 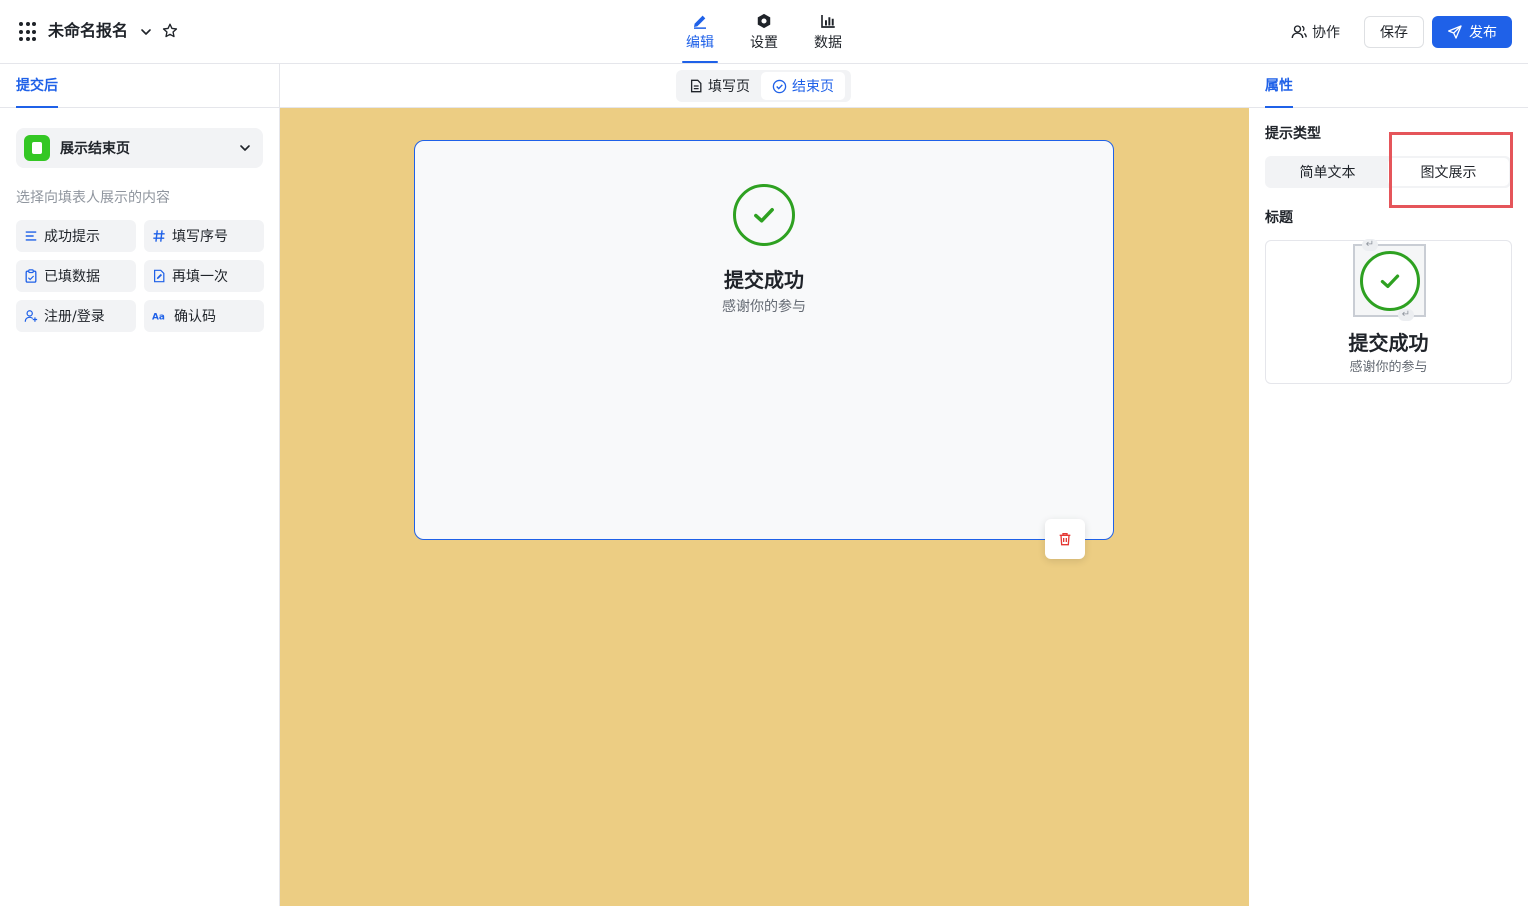 I want to click on endpage-select: 展示结束页, so click(x=139, y=148).